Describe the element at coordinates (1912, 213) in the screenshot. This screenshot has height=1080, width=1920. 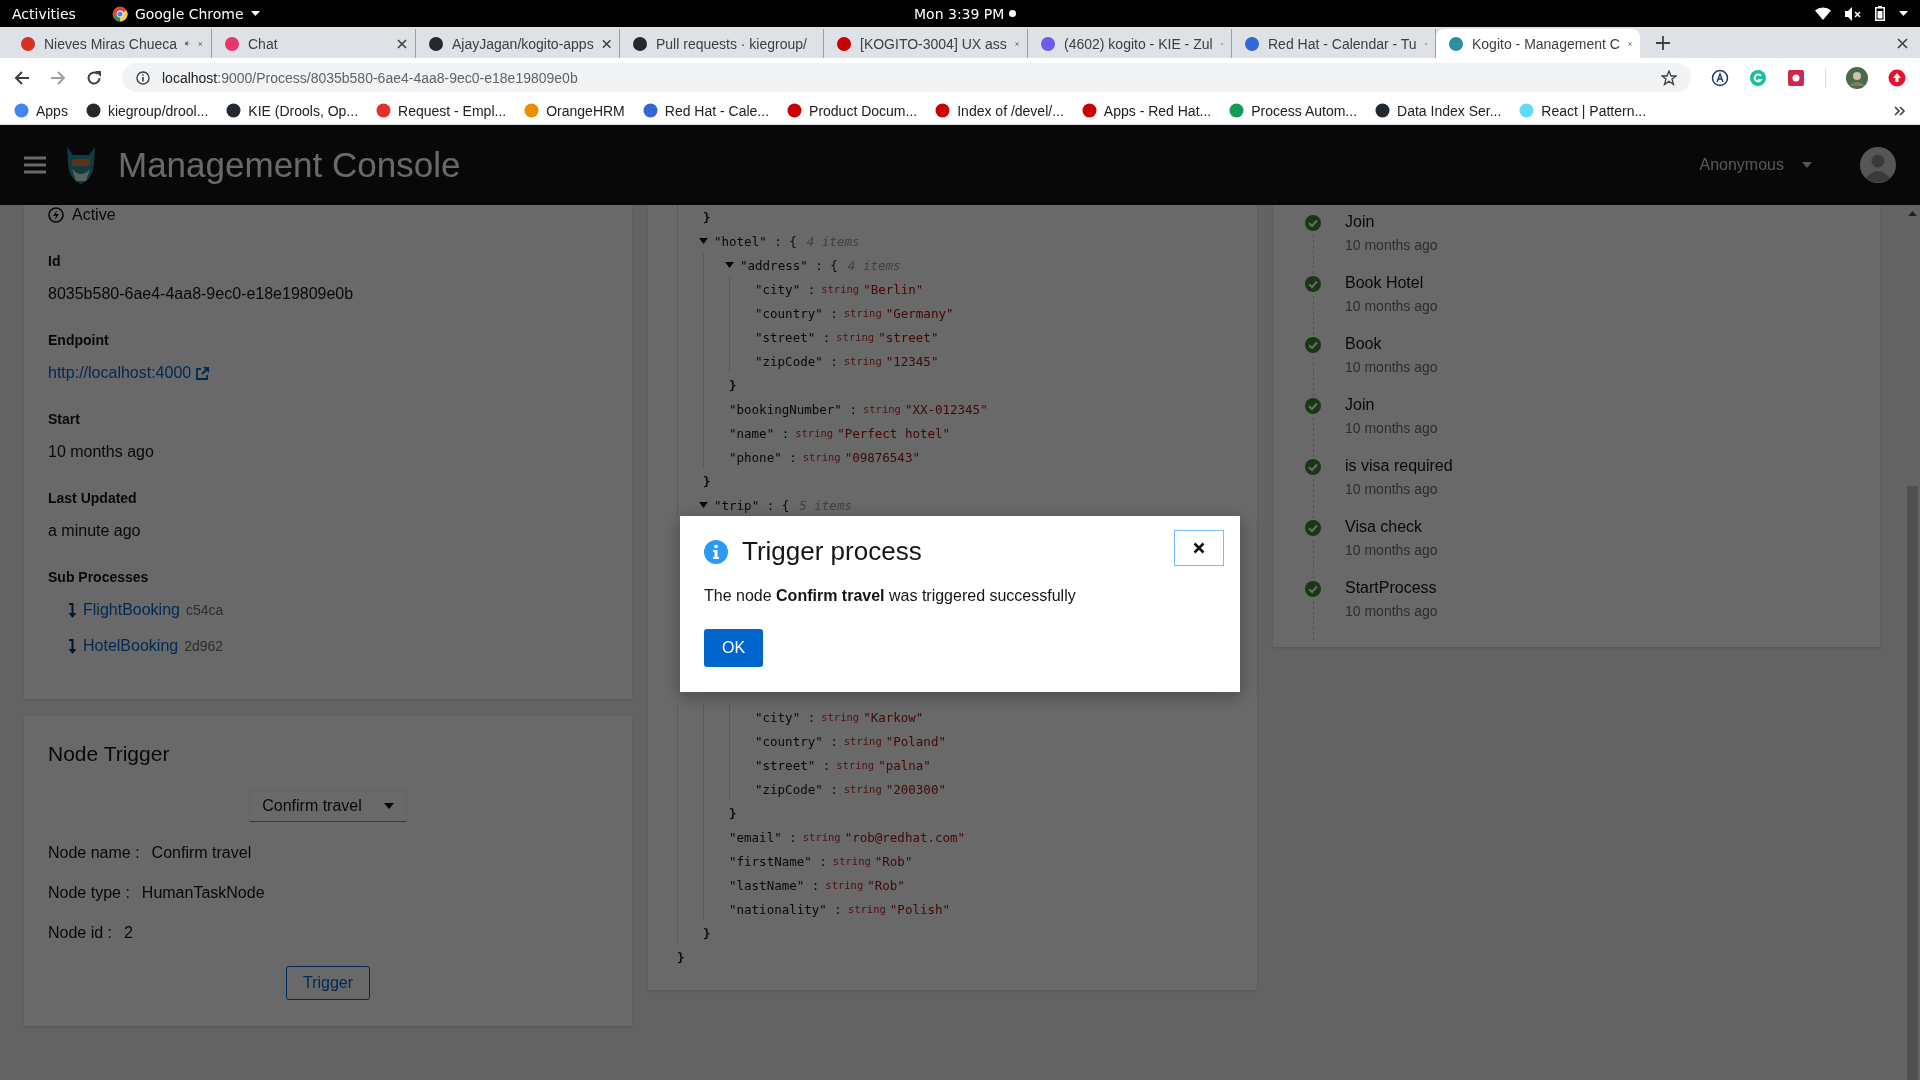
I see `scroll-up-icon` at that location.